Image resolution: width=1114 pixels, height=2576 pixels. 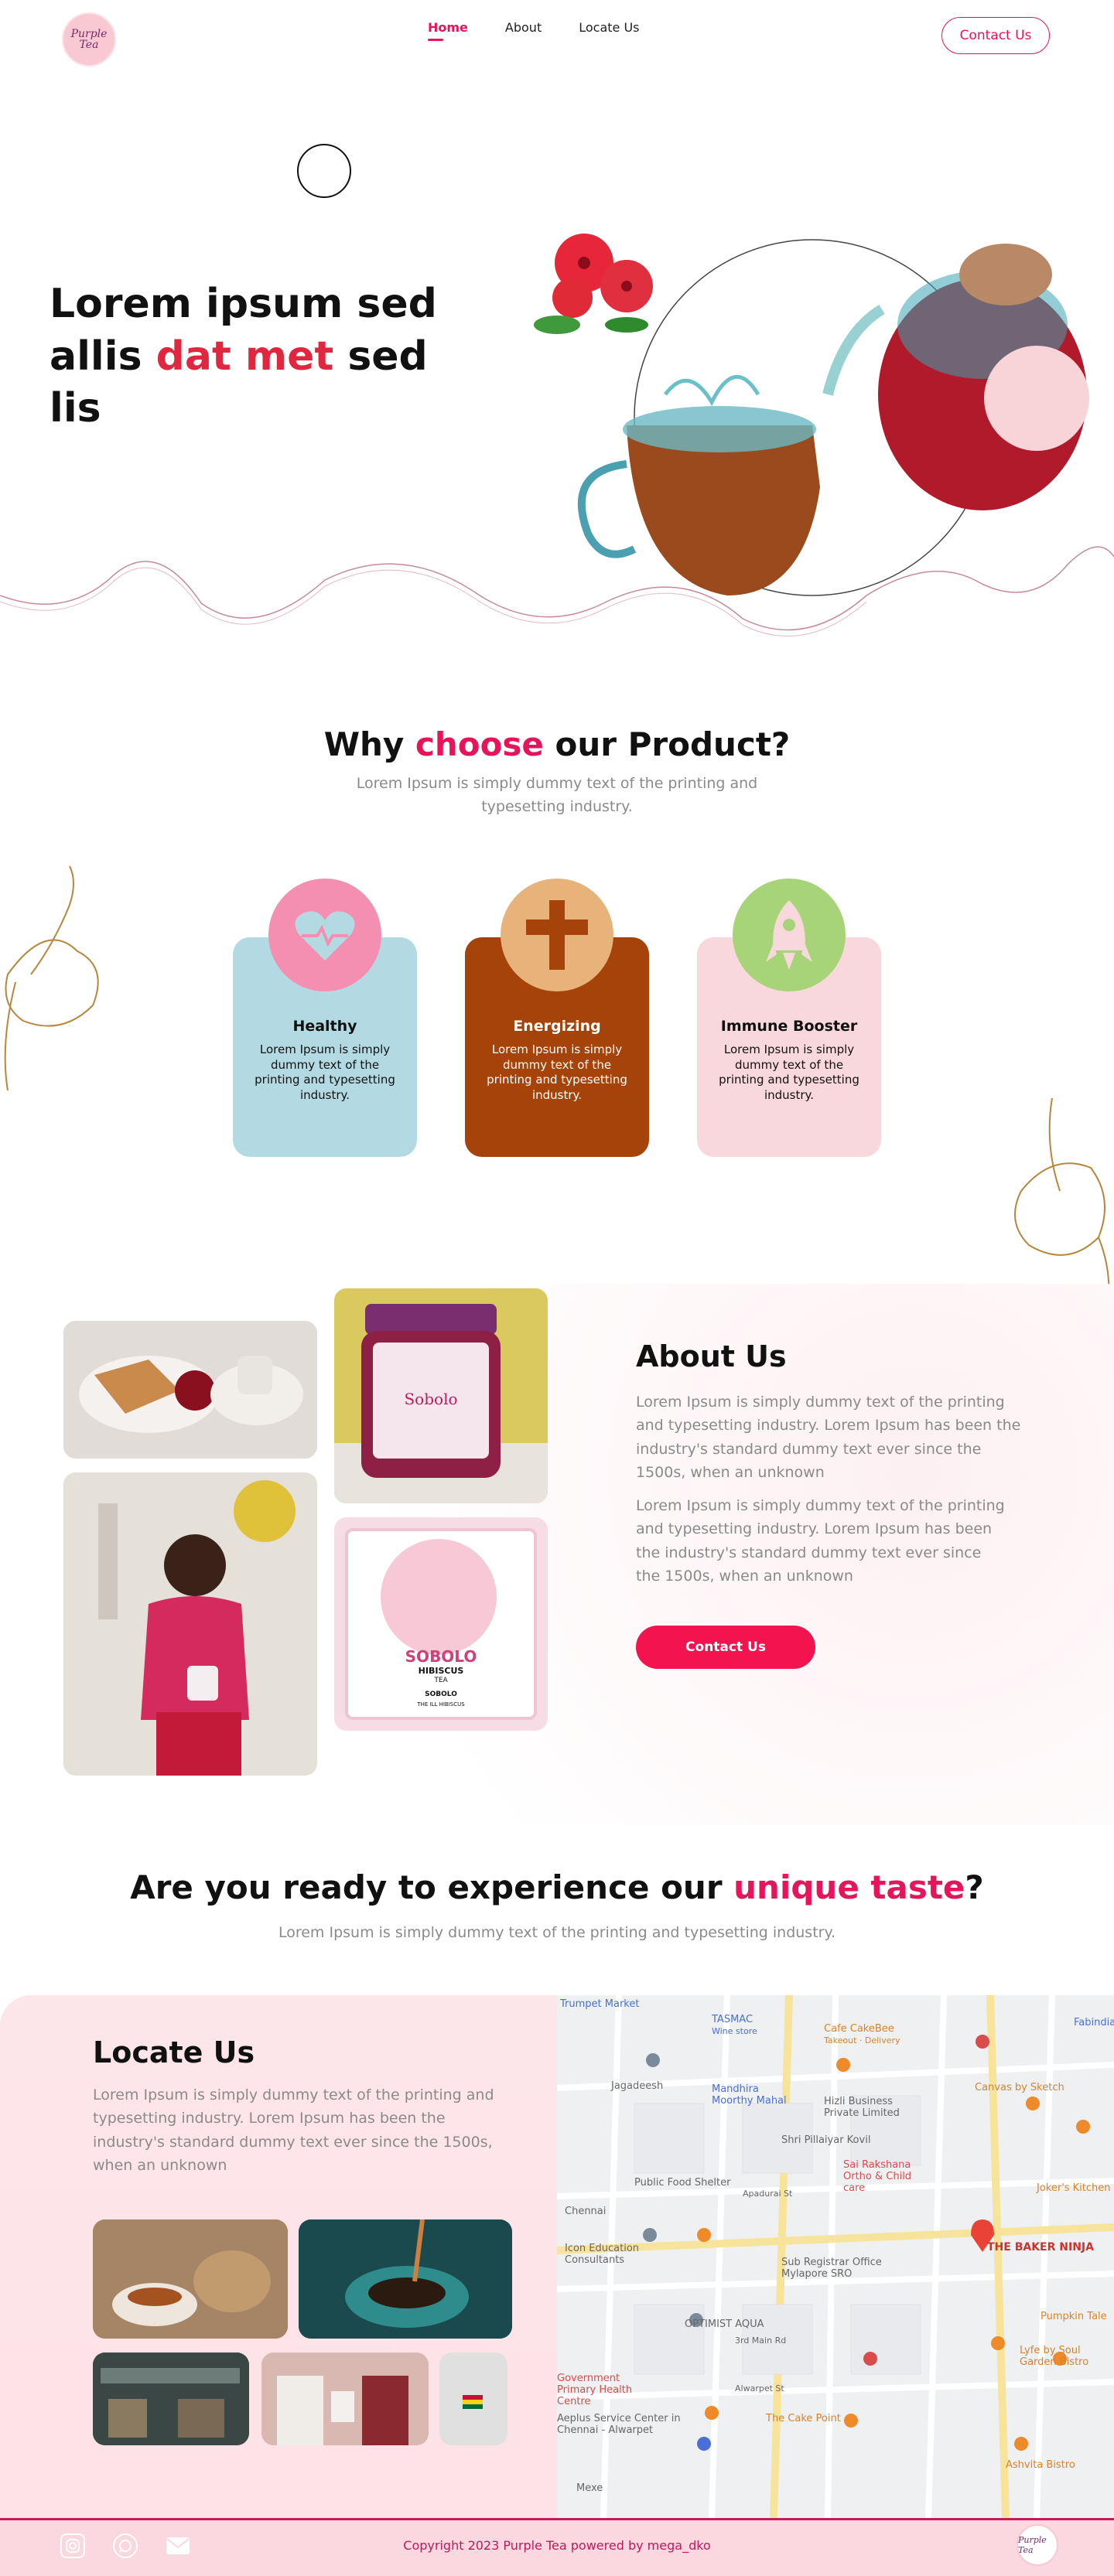 I want to click on tea-cups-photo, so click(x=190, y=2279).